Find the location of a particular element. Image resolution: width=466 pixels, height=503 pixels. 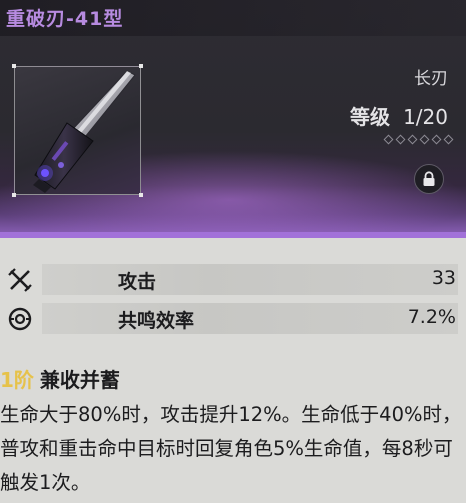

passive-title: 1阶 兼收并蓄 is located at coordinates (60, 378).